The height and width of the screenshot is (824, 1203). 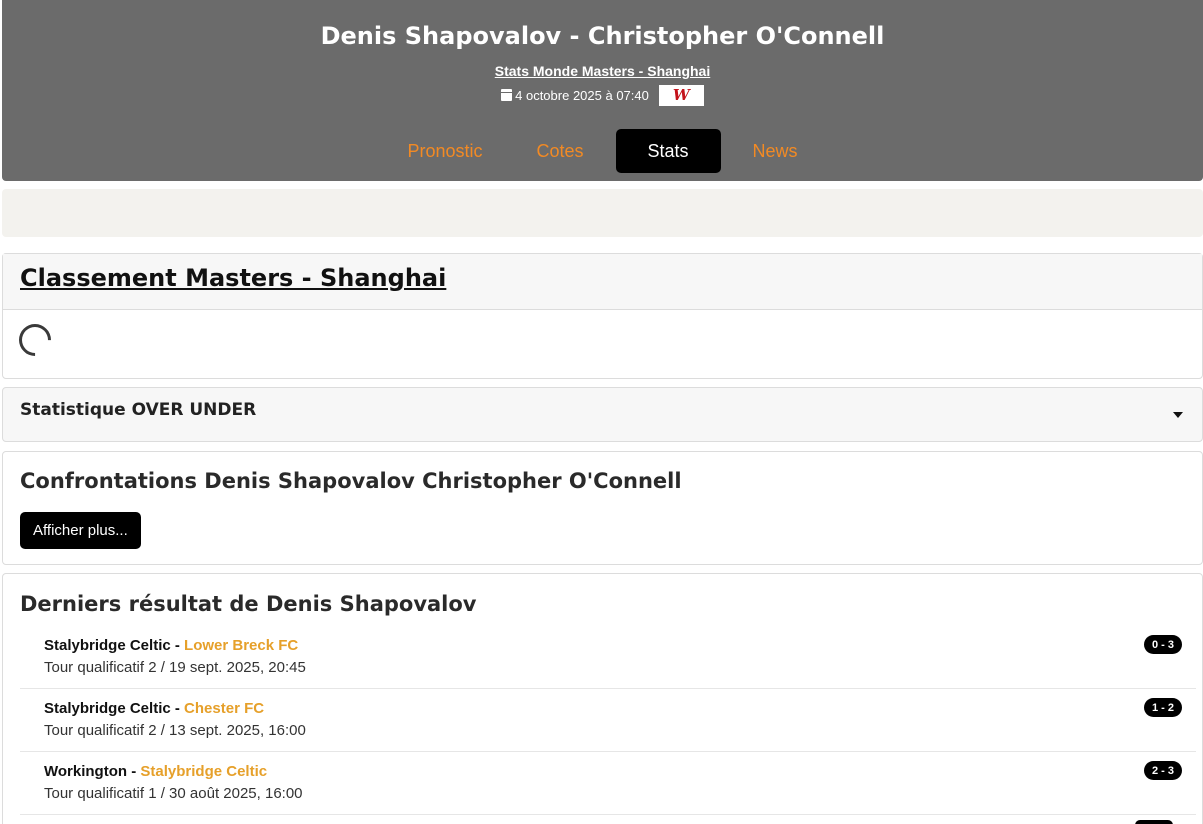 I want to click on result-teams: Workington - Stalybridge Celtic, so click(x=156, y=771).